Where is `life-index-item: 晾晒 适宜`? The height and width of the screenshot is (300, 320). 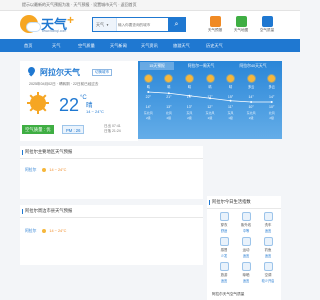 life-index-item: 晾晒 适宜 is located at coordinates (246, 272).